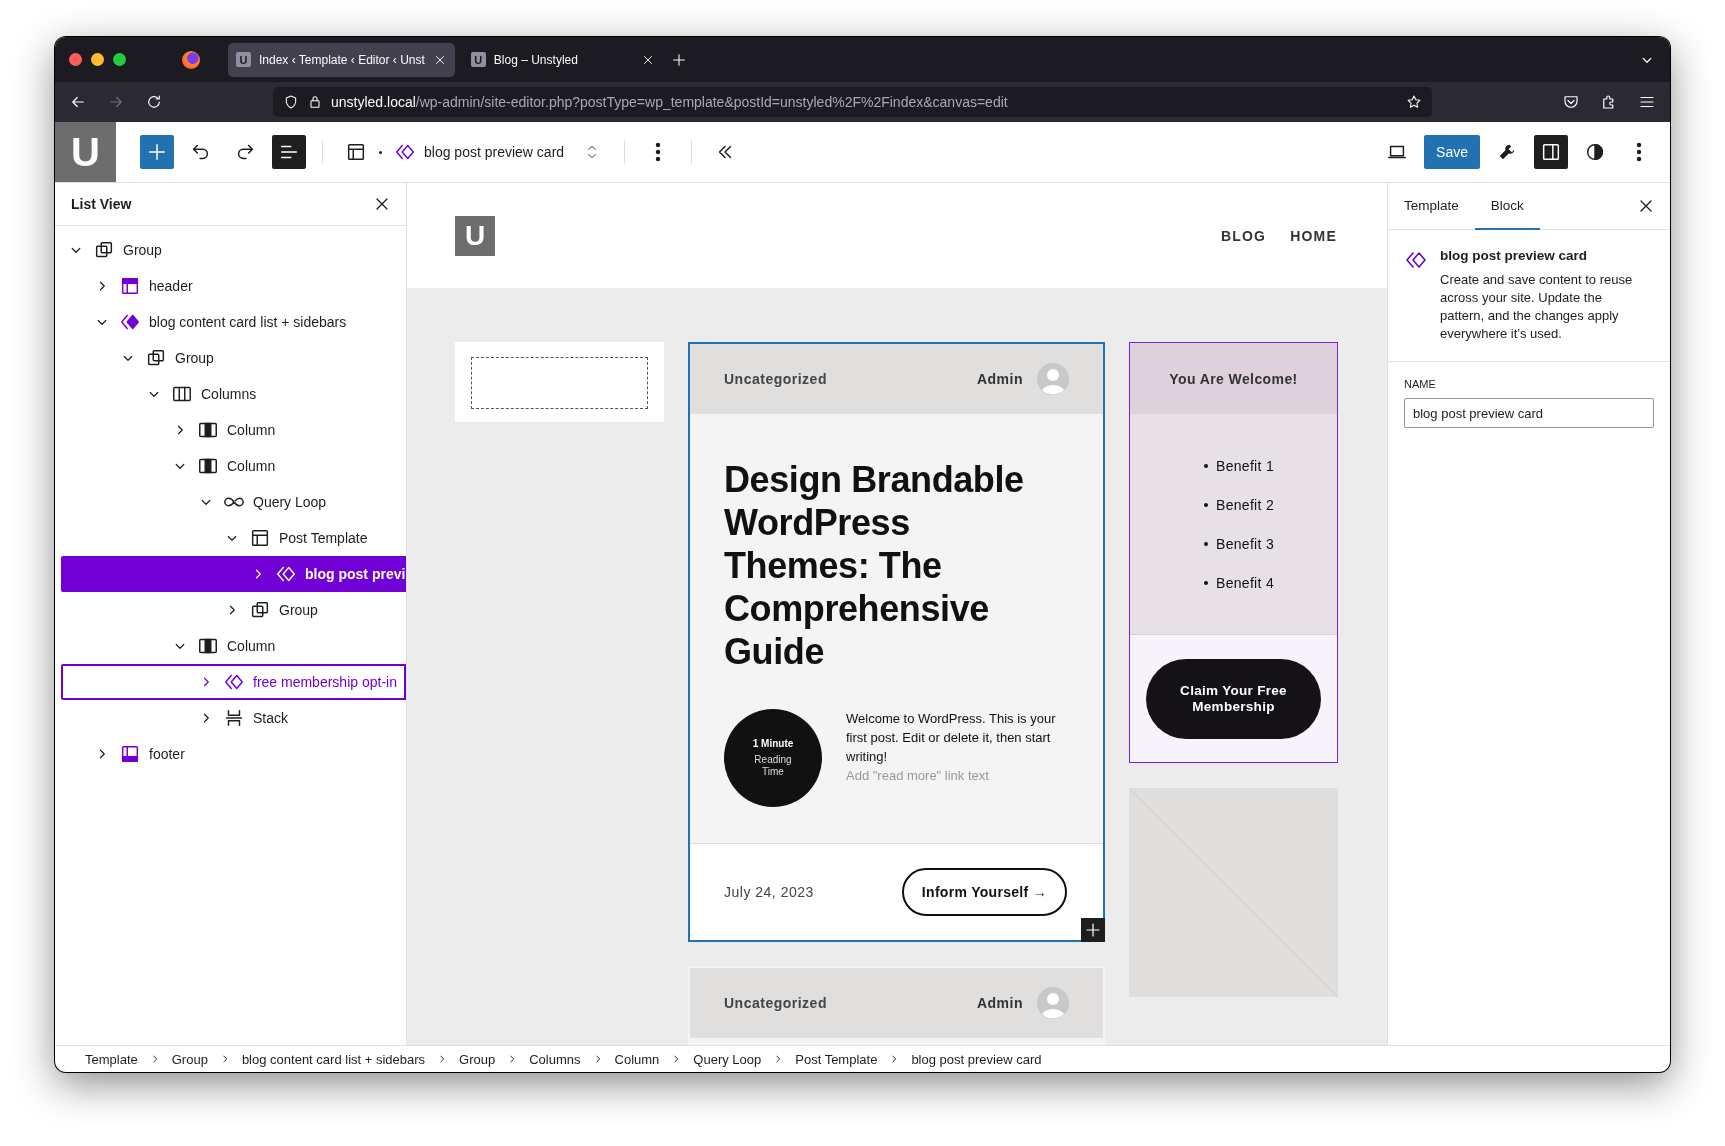  What do you see at coordinates (130, 754) in the screenshot?
I see `footer-icon` at bounding box center [130, 754].